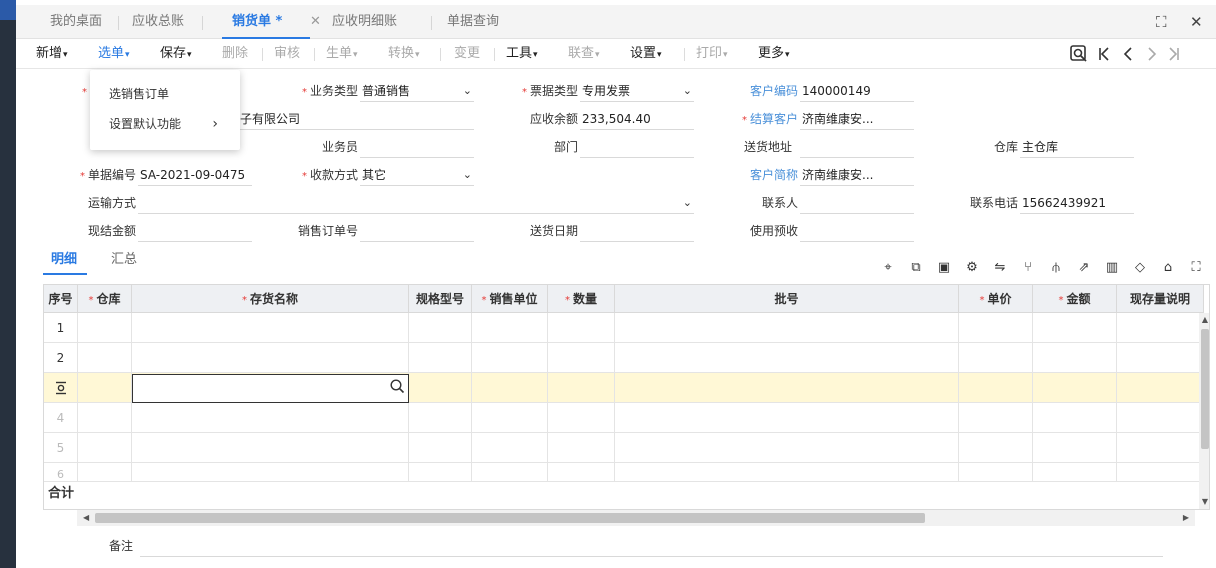 The width and height of the screenshot is (1216, 568). Describe the element at coordinates (356, 119) in the screenshot. I see `customer-name-field: 子有限公司` at that location.